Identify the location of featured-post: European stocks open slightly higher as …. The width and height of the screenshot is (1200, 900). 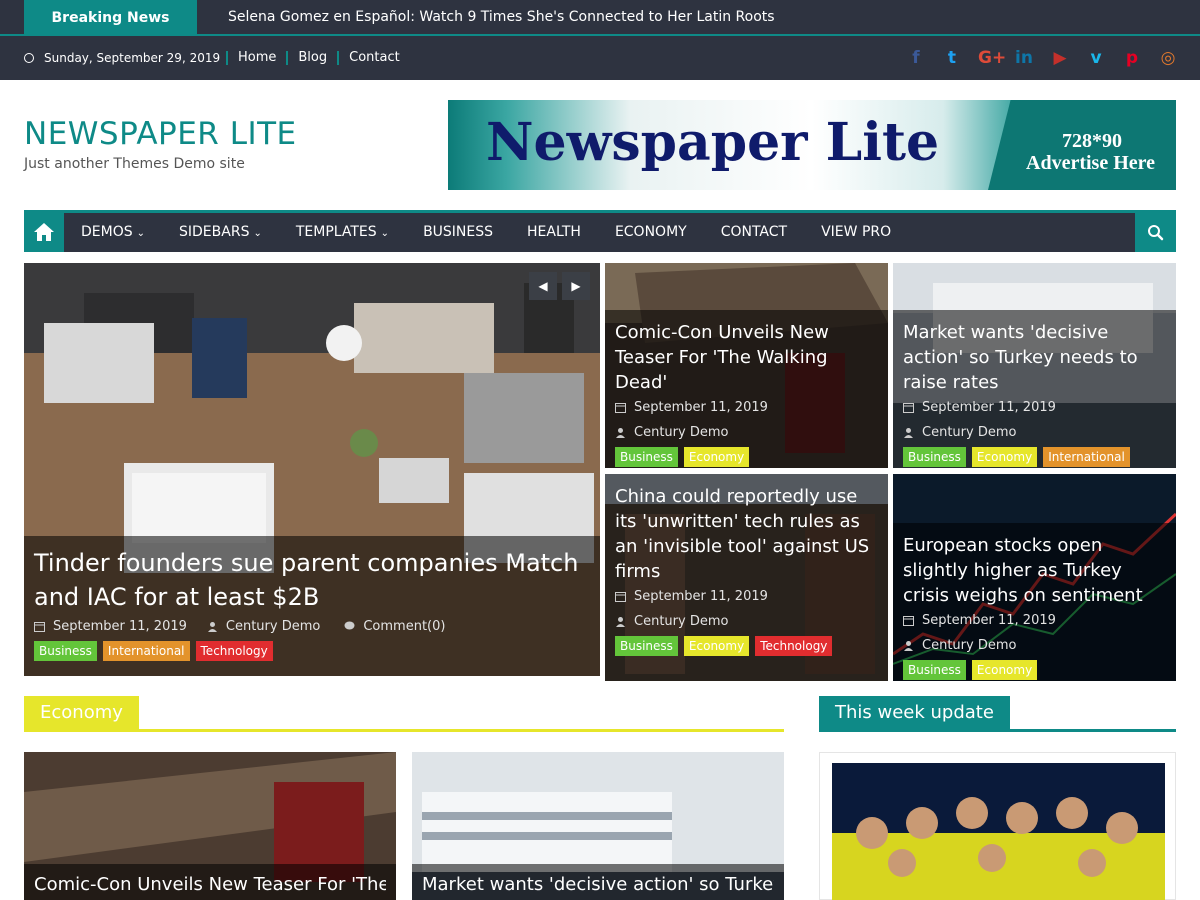
(1034, 577).